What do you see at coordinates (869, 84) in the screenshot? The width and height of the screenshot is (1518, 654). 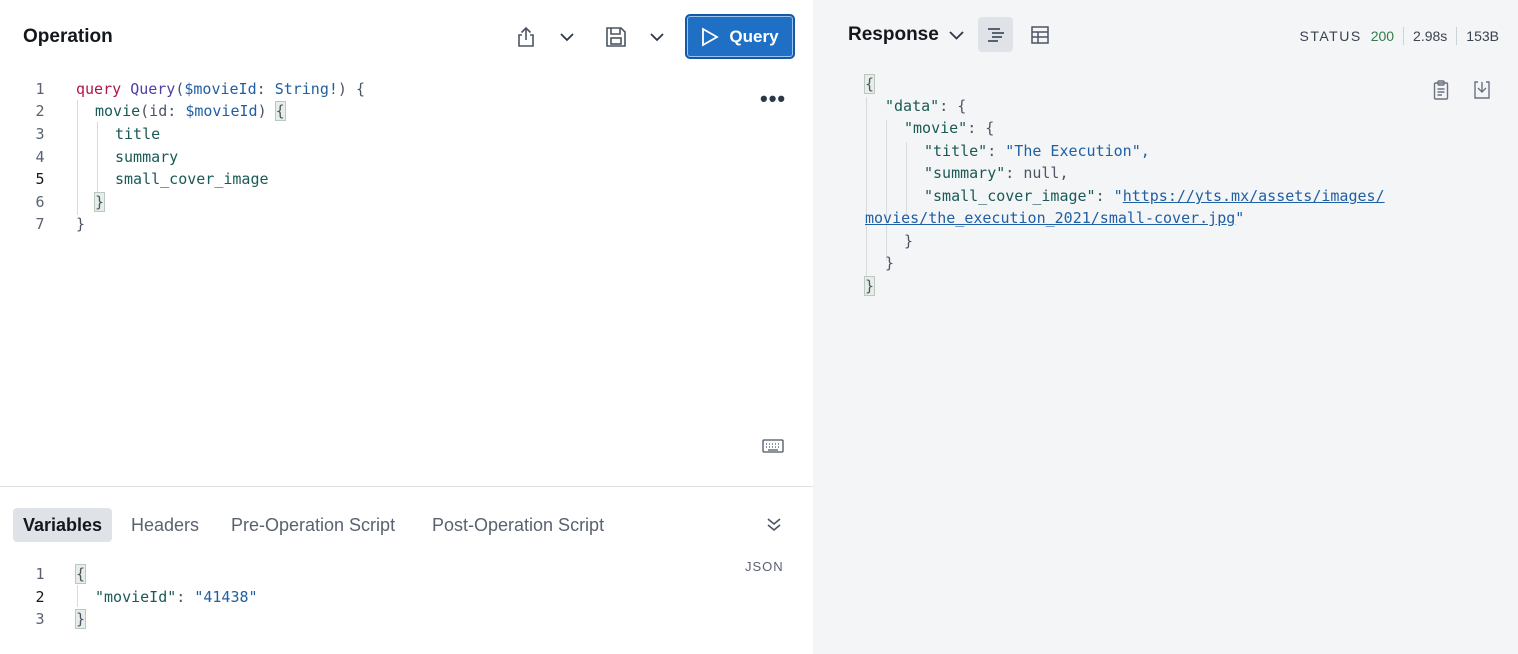 I see `json-line: {` at bounding box center [869, 84].